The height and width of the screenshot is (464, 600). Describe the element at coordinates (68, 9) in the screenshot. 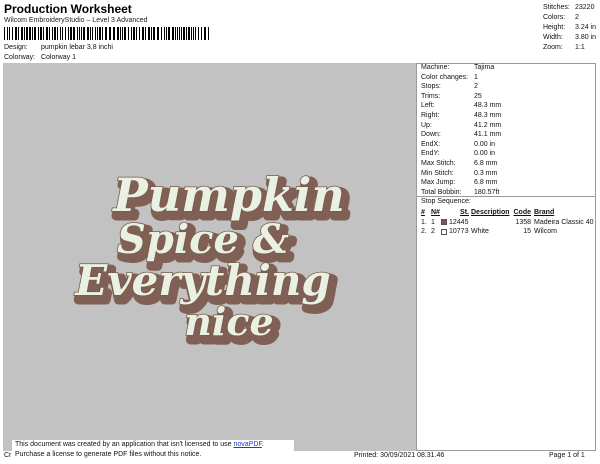

I see `page-title: Production Worksheet` at that location.